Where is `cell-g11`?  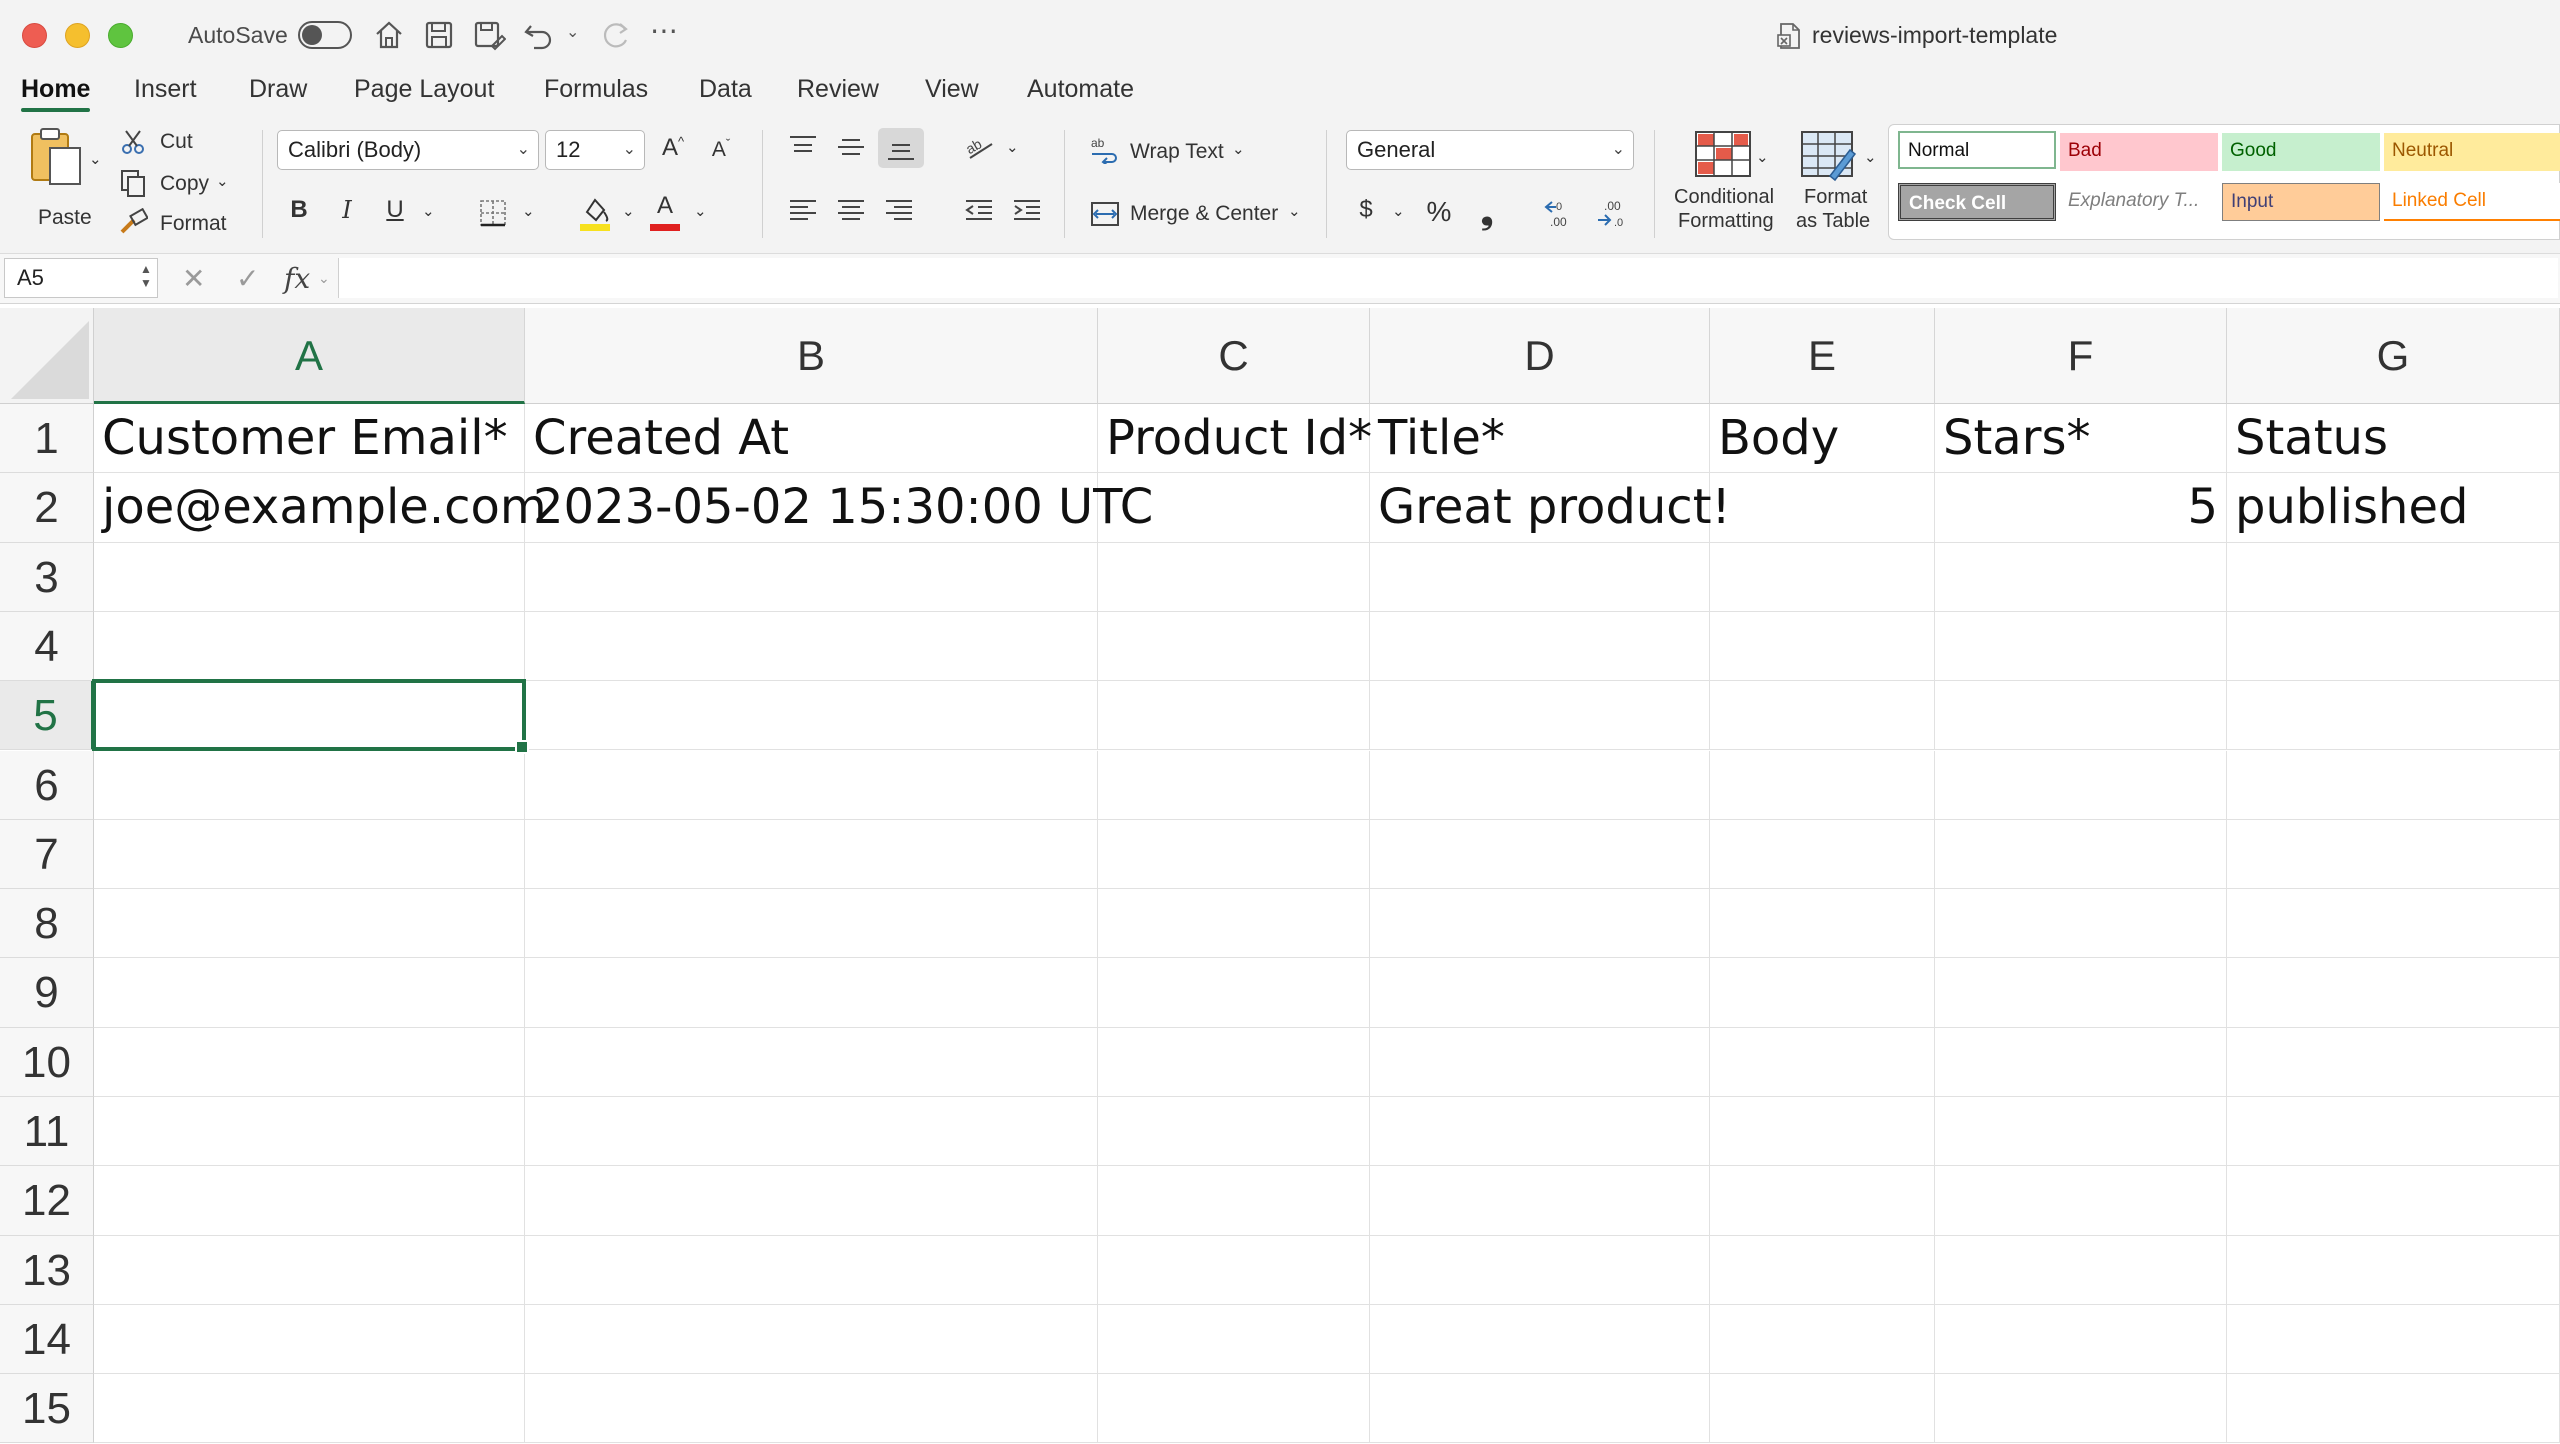 cell-g11 is located at coordinates (2393, 1132).